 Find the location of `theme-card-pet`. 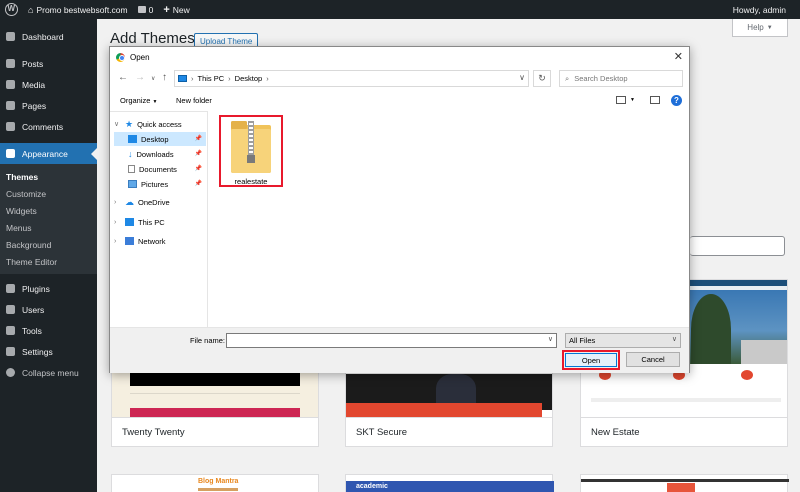

theme-card-pet is located at coordinates (684, 483).